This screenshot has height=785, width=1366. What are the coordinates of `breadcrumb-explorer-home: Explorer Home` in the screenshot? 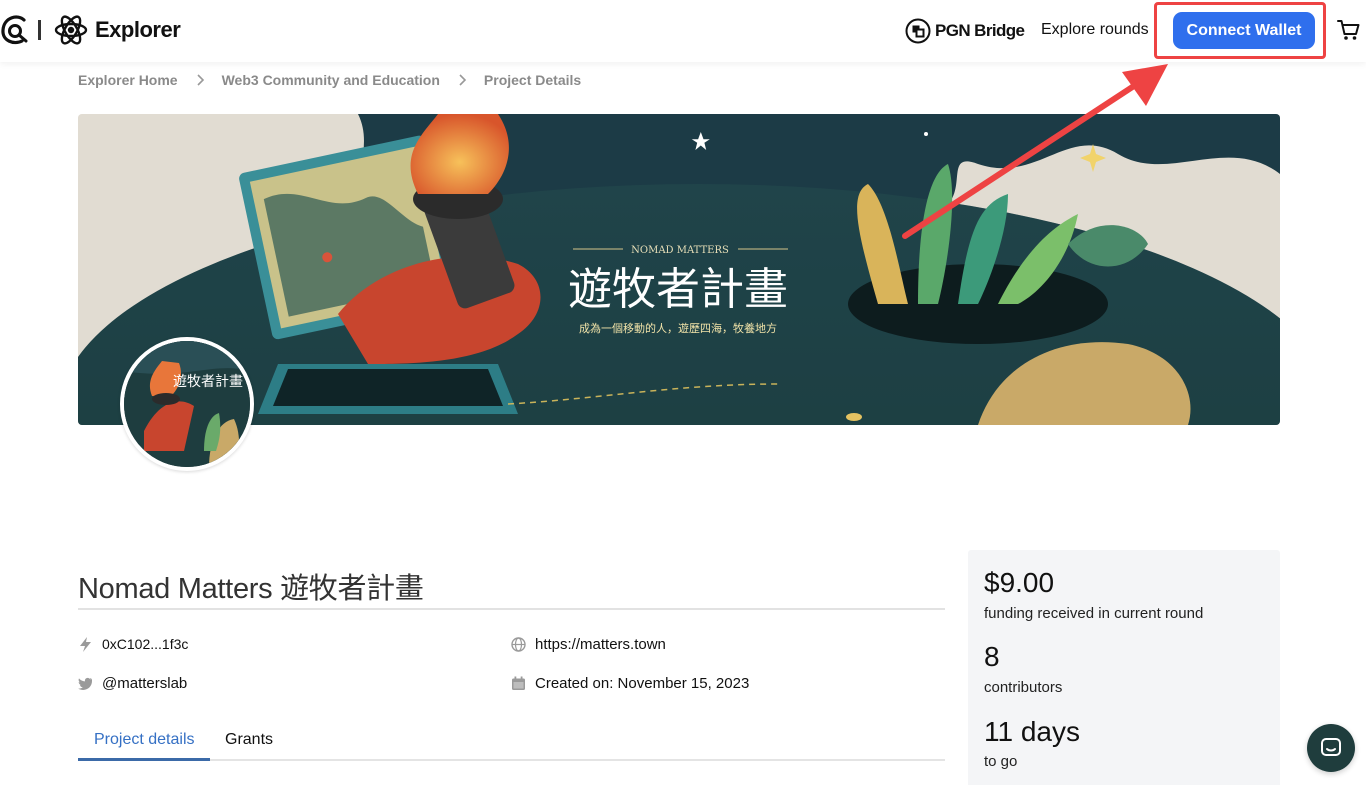 It's located at (128, 80).